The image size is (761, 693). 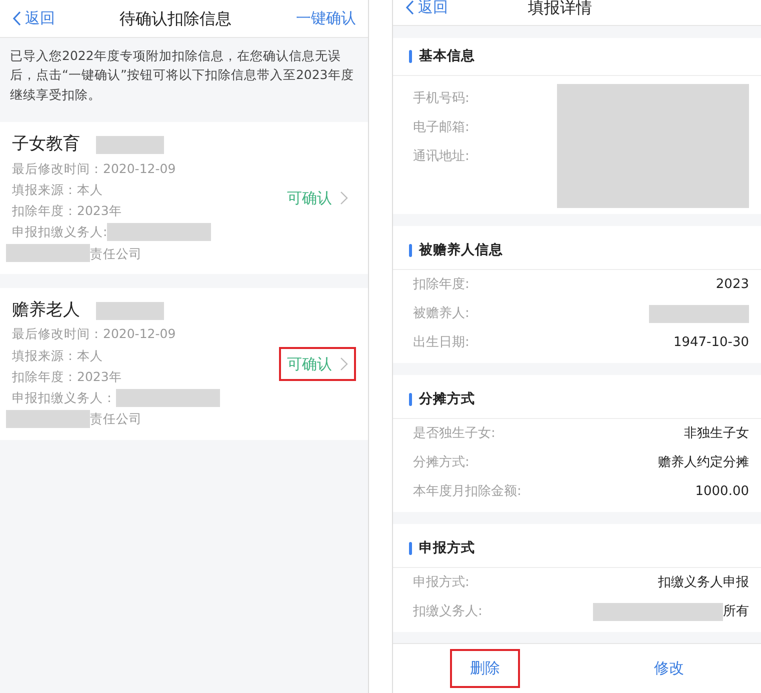 I want to click on field-label: 本年度月扣除金额:, so click(x=467, y=491).